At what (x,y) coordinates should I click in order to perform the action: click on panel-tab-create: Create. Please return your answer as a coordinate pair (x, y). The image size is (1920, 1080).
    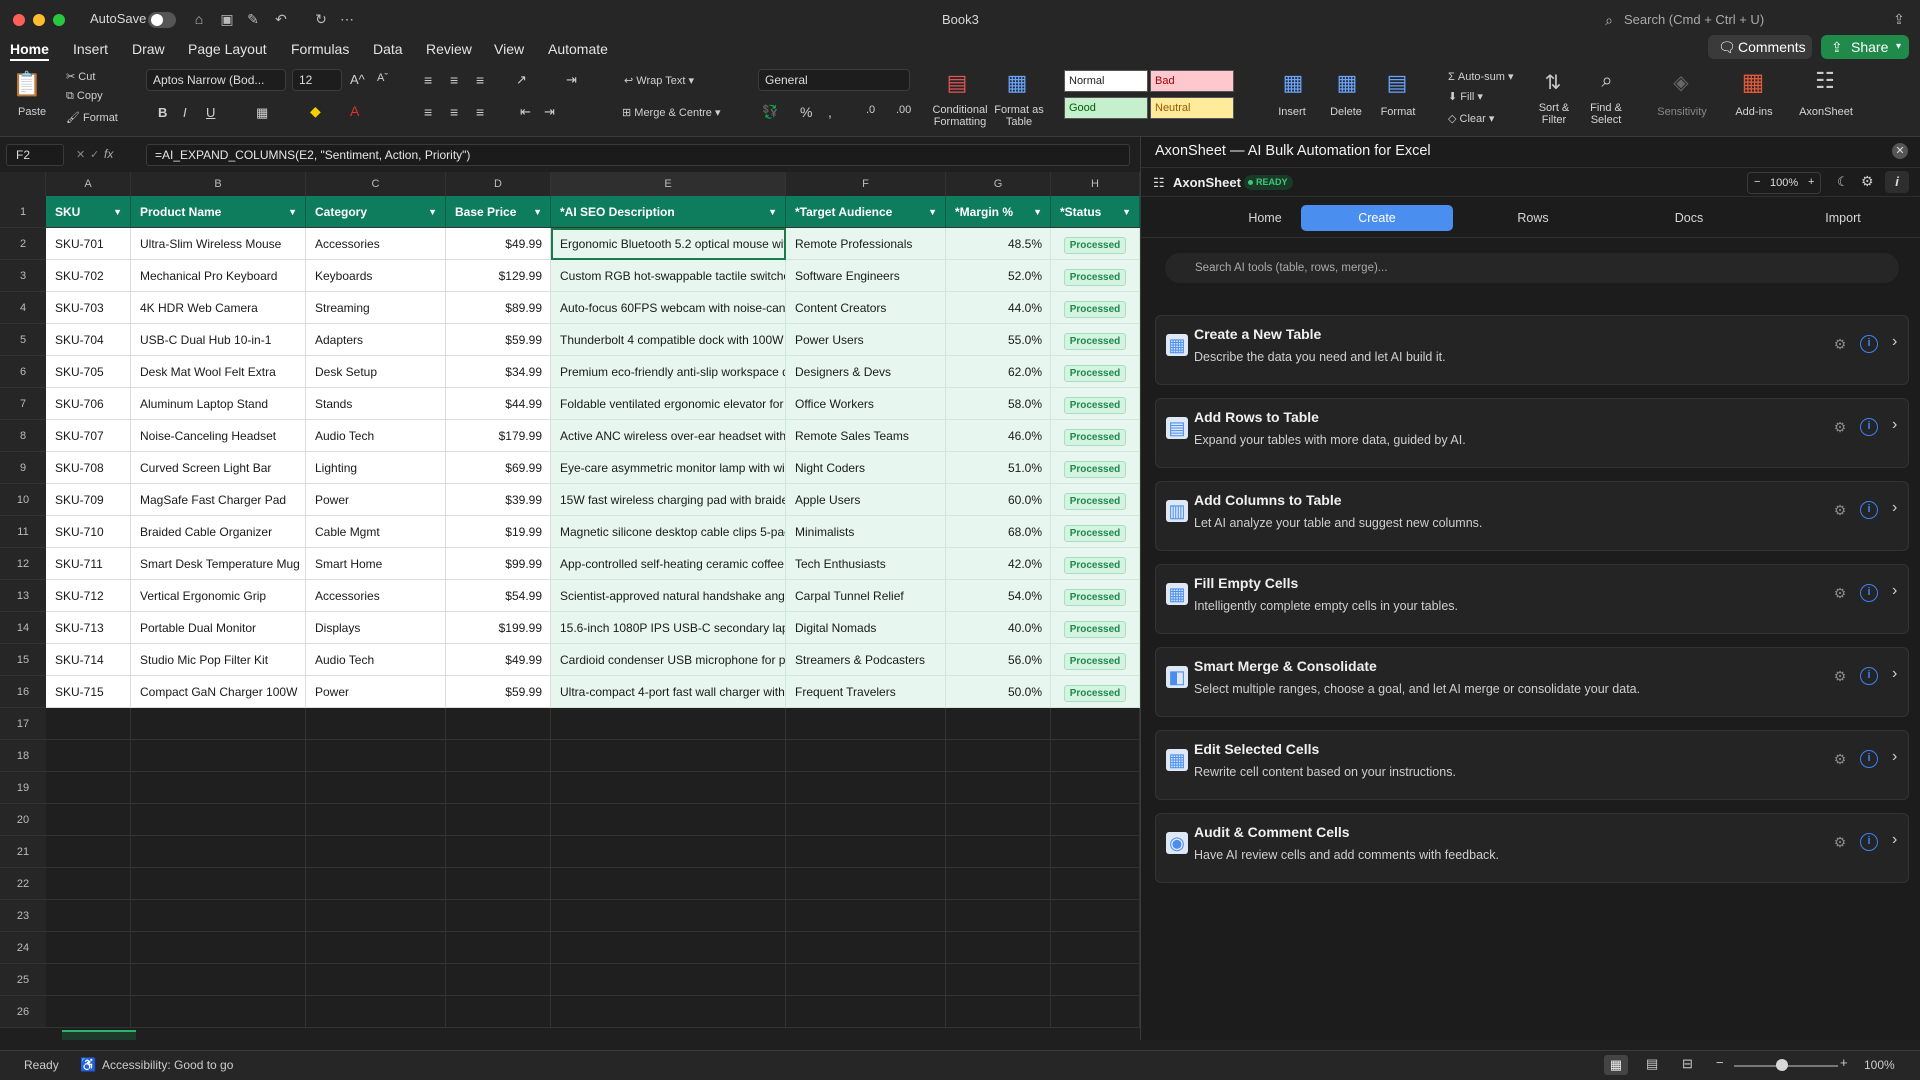
    Looking at the image, I should click on (1377, 218).